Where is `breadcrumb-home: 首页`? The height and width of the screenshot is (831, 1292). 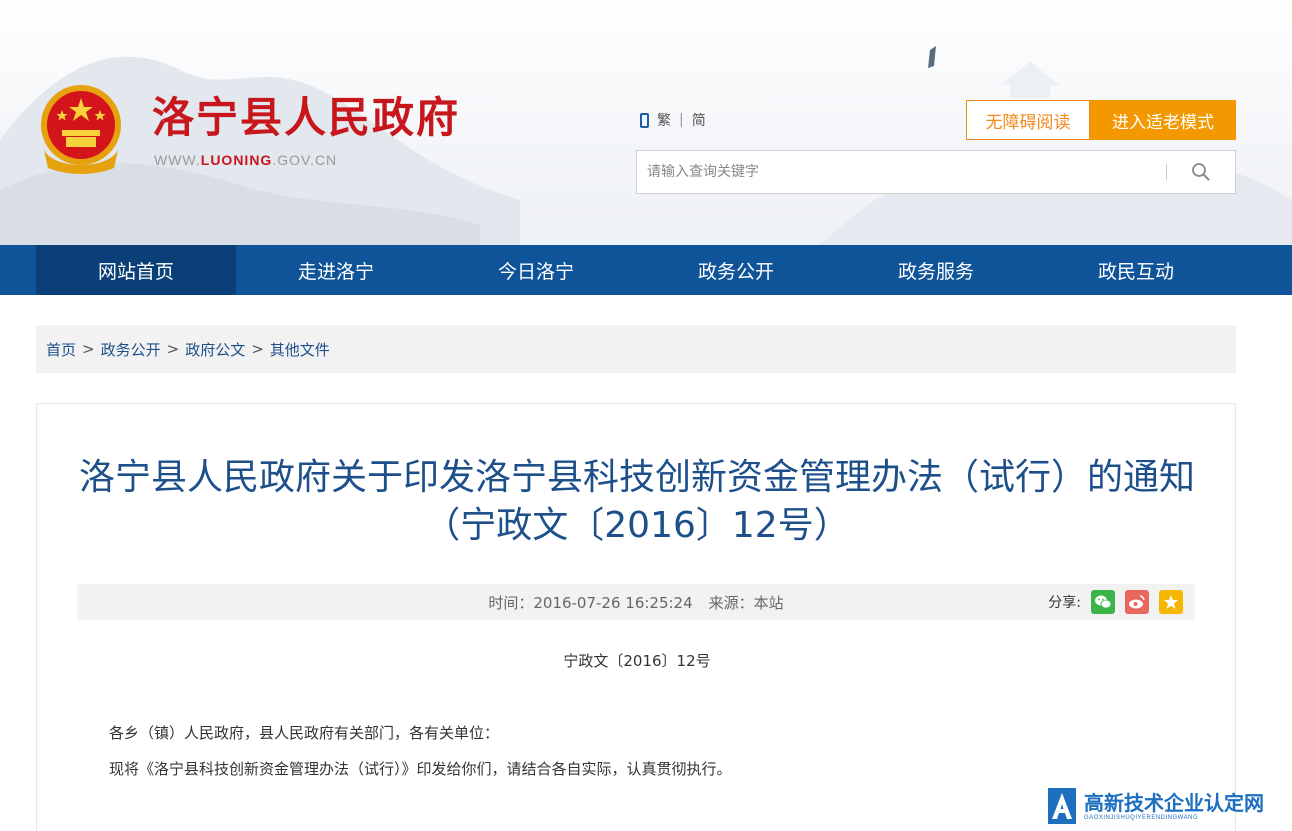 breadcrumb-home: 首页 is located at coordinates (61, 349).